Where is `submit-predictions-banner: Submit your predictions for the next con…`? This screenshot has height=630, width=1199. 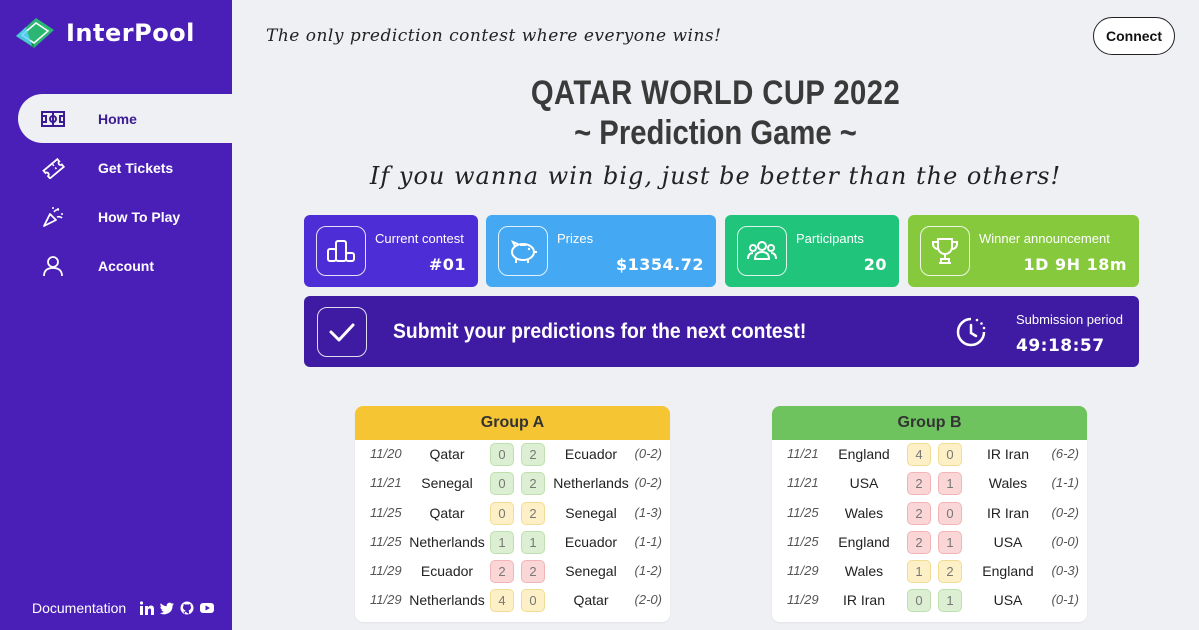
submit-predictions-banner: Submit your predictions for the next con… is located at coordinates (721, 331).